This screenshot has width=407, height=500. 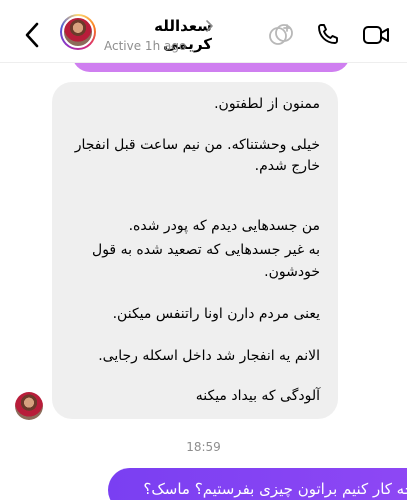 What do you see at coordinates (281, 35) in the screenshot?
I see `effects-icon` at bounding box center [281, 35].